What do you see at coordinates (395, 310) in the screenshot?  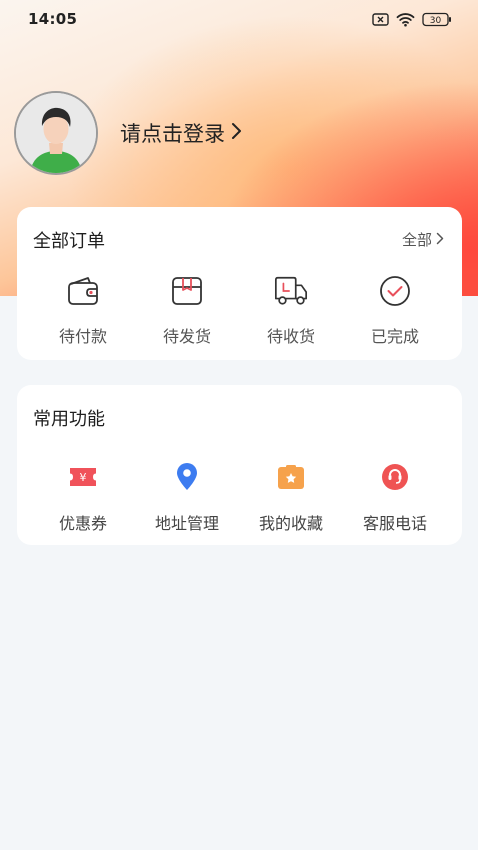 I see `order-completed: 已完成` at bounding box center [395, 310].